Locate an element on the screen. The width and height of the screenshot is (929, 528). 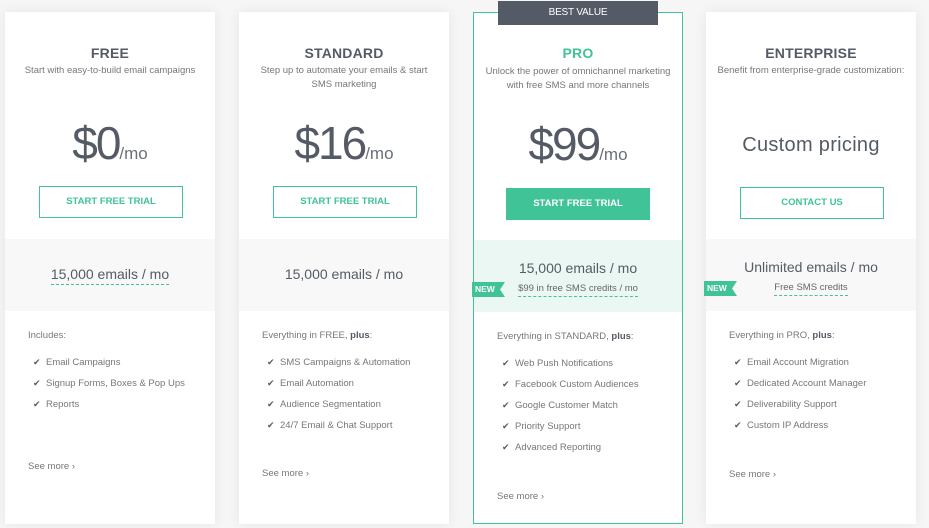
feature-item: ✔ Dedicated Account Manager is located at coordinates (800, 383).